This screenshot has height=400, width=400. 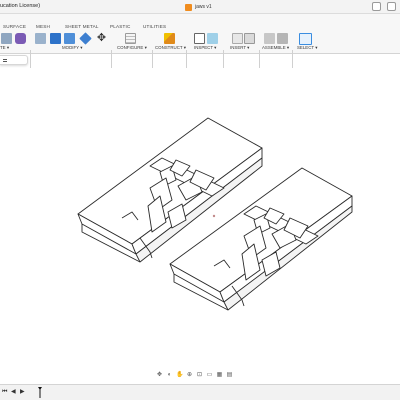 What do you see at coordinates (212, 38) in the screenshot?
I see `interference-icon` at bounding box center [212, 38].